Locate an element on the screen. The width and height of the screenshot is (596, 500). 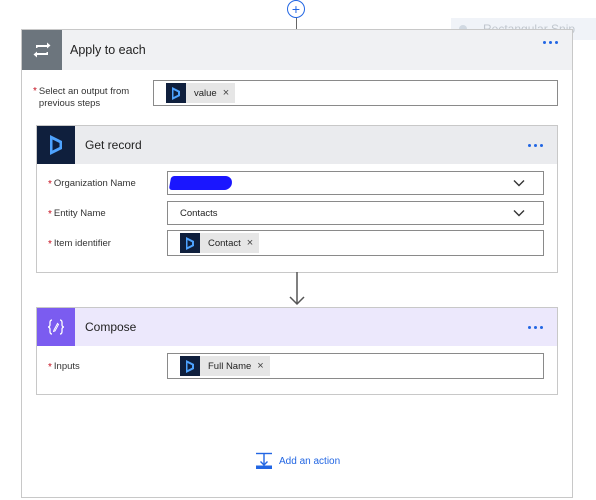
add-action-button: Add an action is located at coordinates (297, 461).